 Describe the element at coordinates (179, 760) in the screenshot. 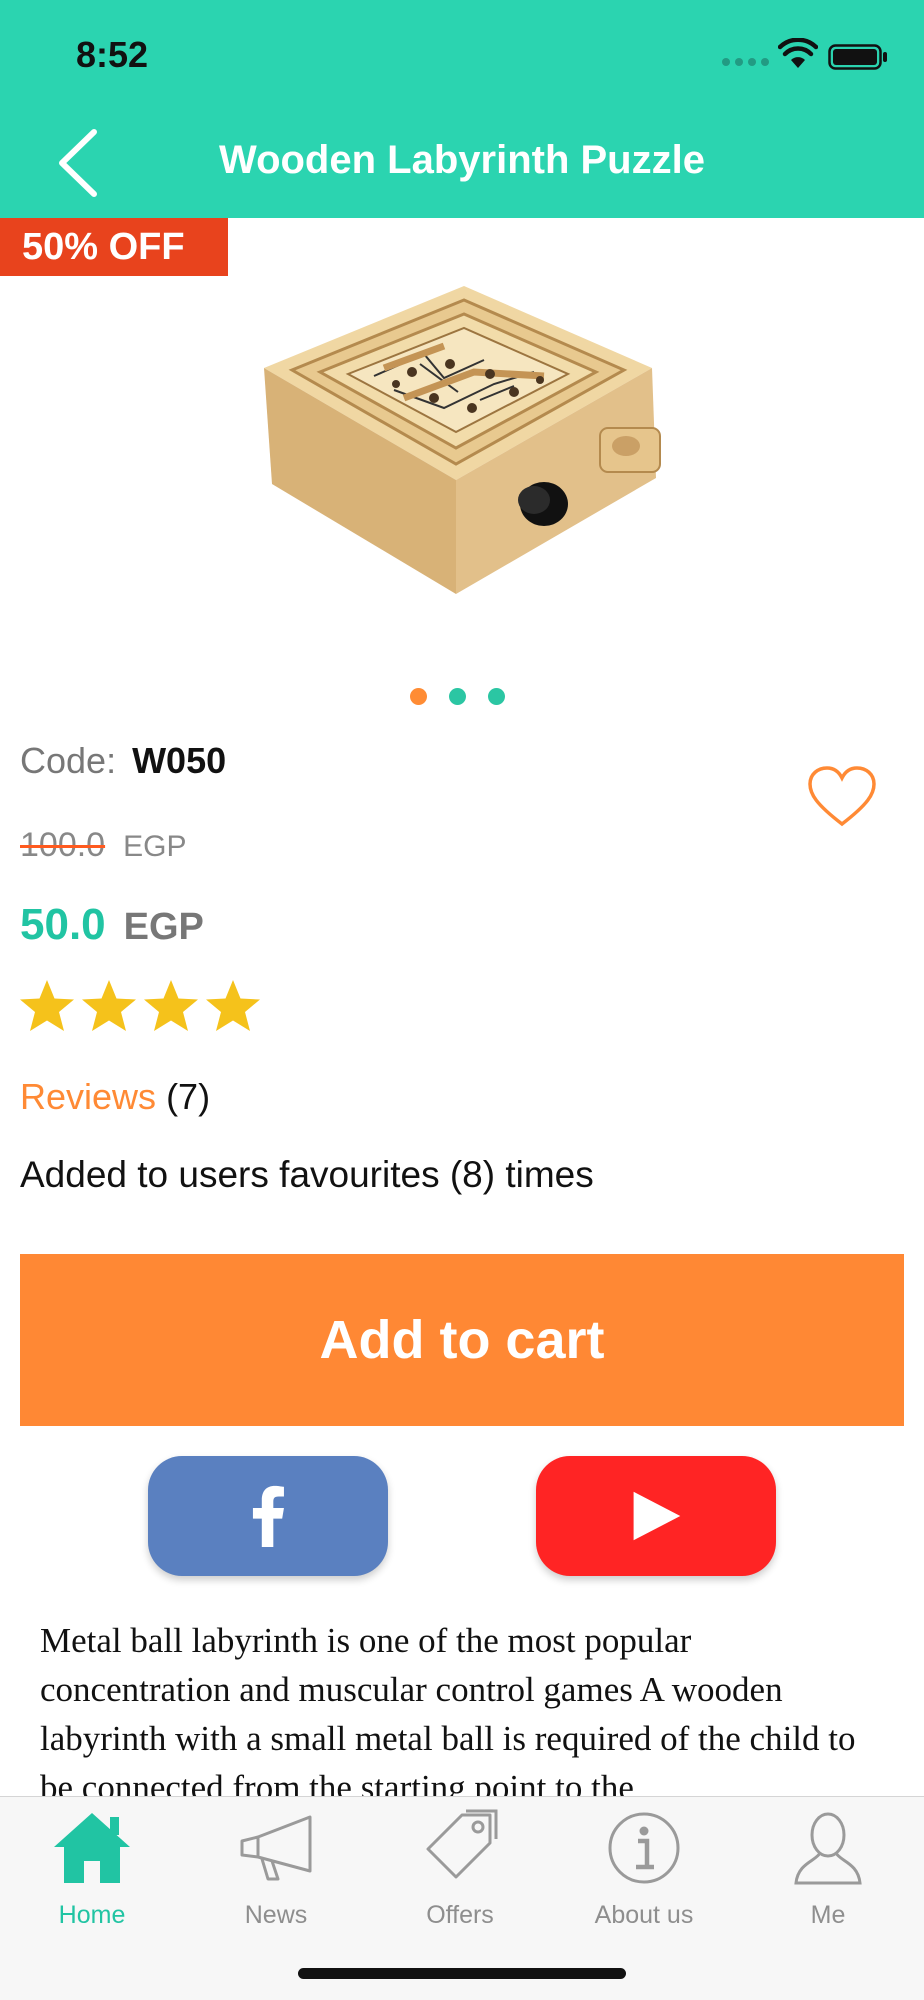

I see `product-code-value: W050` at that location.